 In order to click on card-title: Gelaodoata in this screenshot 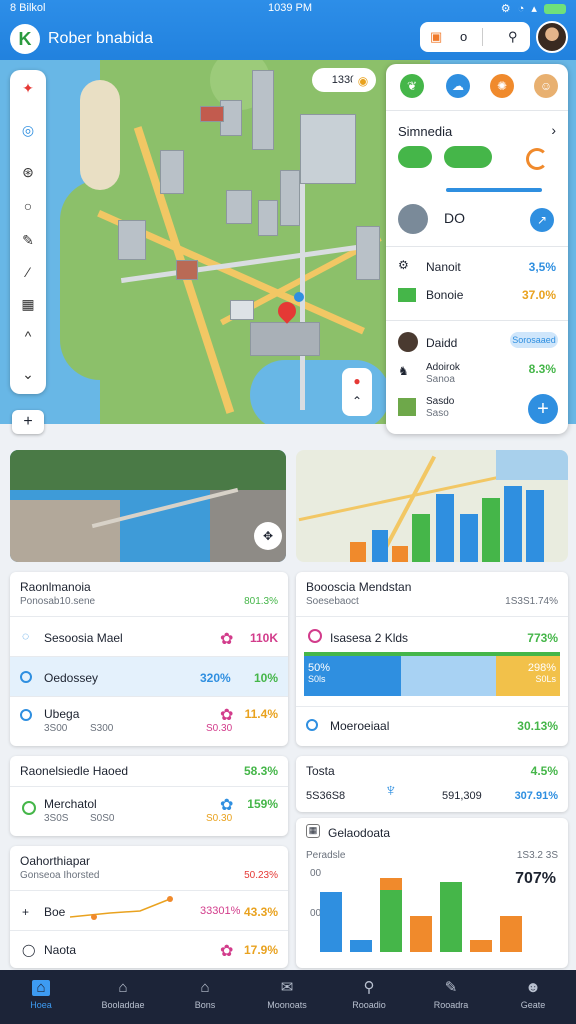, I will do `click(359, 833)`.